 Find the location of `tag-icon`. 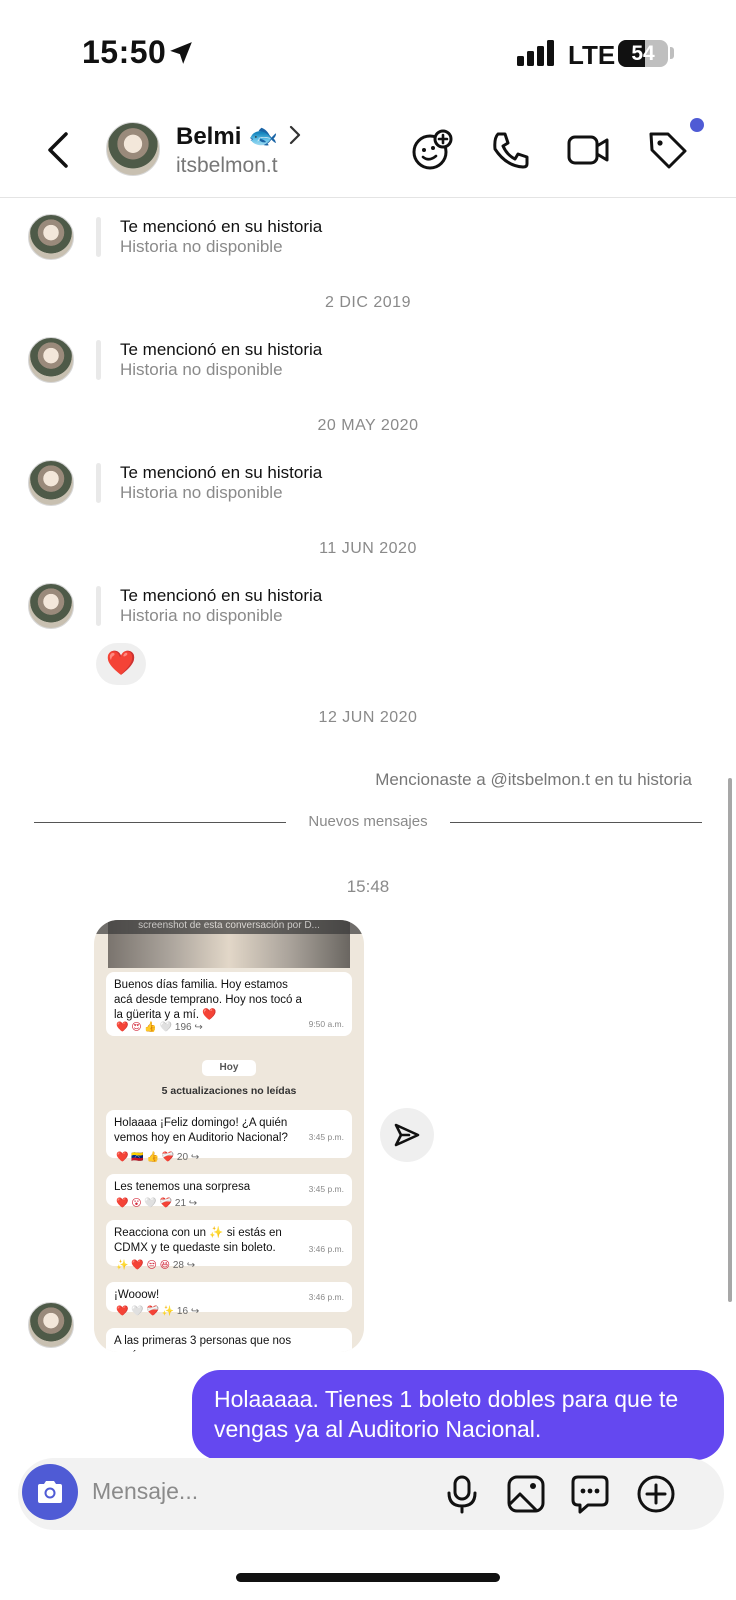

tag-icon is located at coordinates (668, 150).